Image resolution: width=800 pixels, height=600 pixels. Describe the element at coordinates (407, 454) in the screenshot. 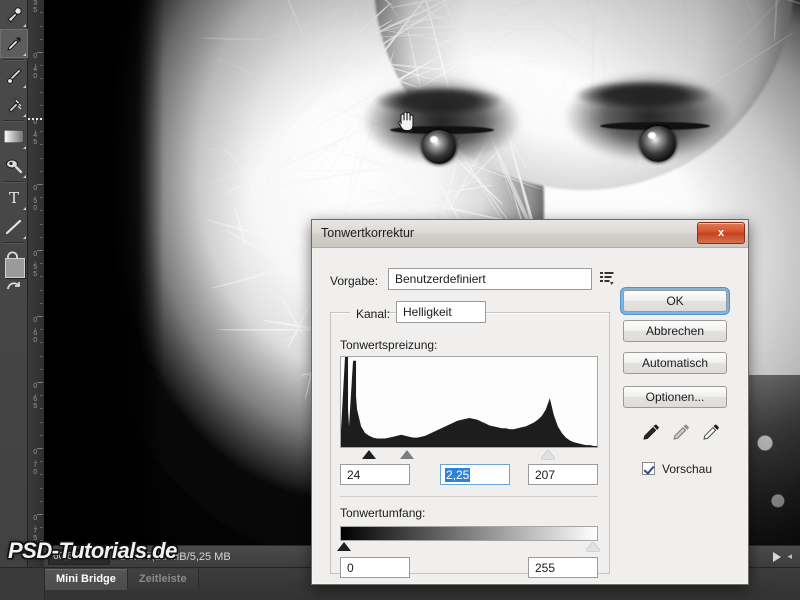

I see `midtone-input-slider` at that location.